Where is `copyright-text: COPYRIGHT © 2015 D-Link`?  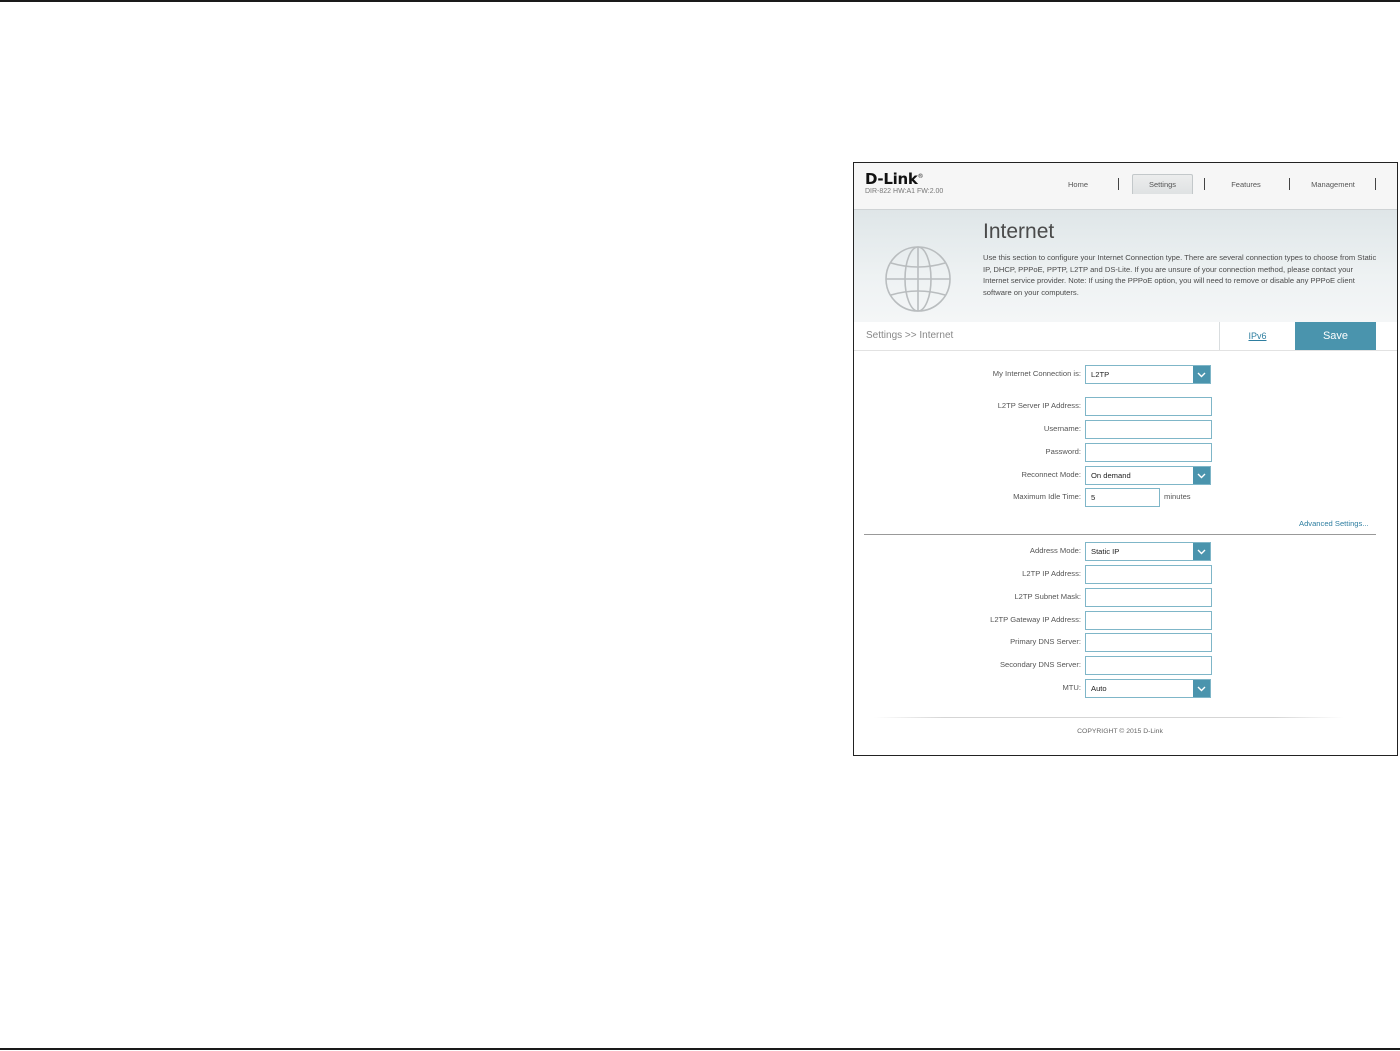
copyright-text: COPYRIGHT © 2015 D-Link is located at coordinates (1120, 731).